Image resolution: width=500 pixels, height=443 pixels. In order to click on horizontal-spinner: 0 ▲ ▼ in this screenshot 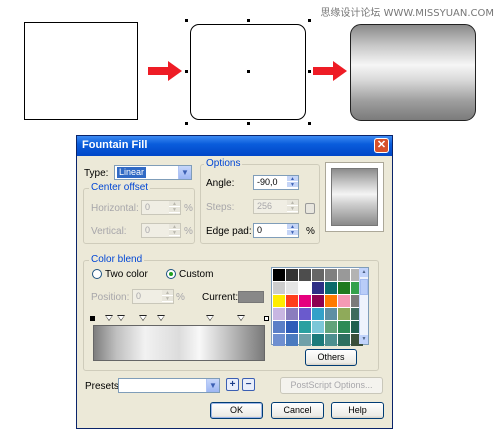, I will do `click(161, 207)`.